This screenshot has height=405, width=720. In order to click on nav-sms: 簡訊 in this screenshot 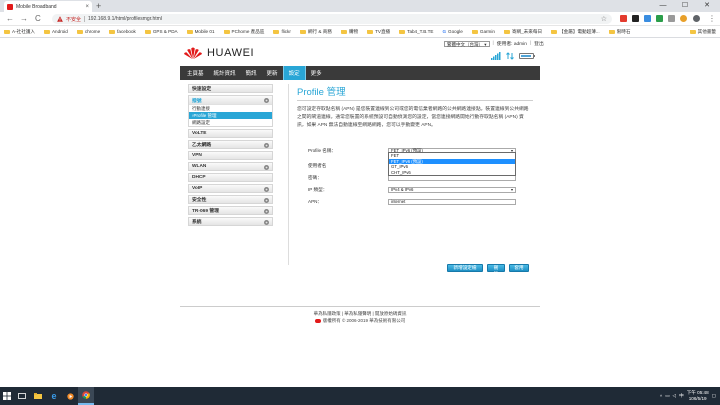, I will do `click(251, 73)`.